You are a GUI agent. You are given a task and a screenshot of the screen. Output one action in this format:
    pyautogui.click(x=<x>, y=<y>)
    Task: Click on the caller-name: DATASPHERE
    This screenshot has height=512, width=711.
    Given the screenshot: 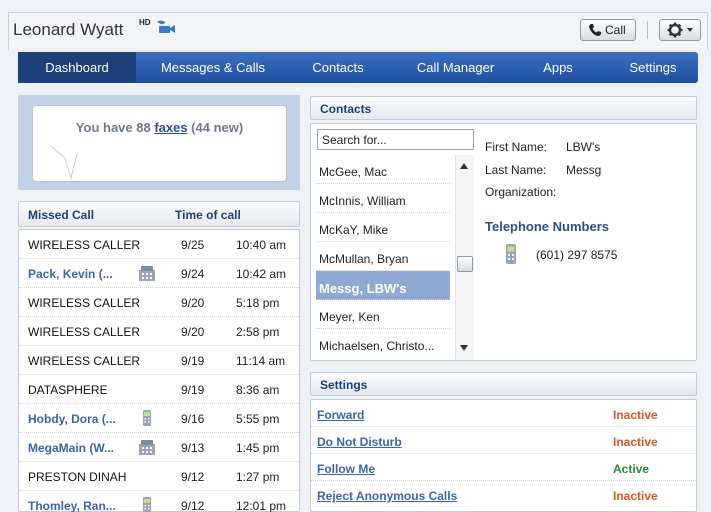 What is the action you would take?
    pyautogui.click(x=68, y=390)
    